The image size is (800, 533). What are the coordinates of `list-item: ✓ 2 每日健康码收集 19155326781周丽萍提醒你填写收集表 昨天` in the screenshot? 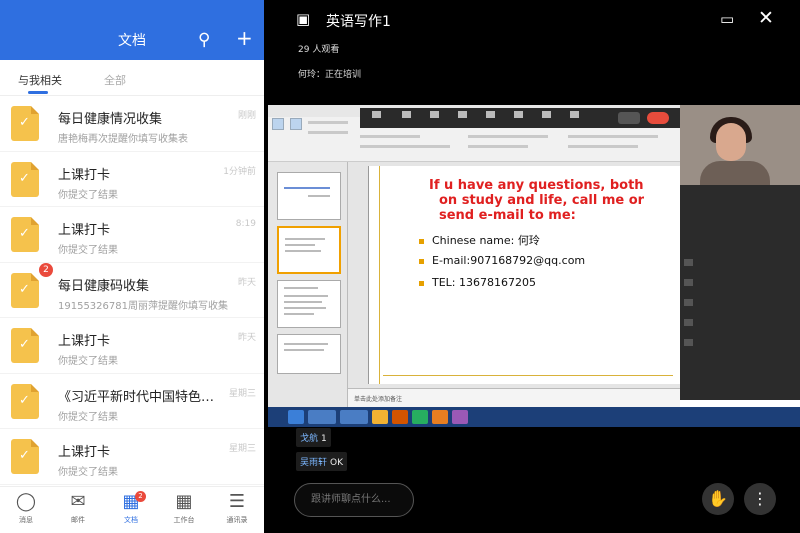 It's located at (132, 290).